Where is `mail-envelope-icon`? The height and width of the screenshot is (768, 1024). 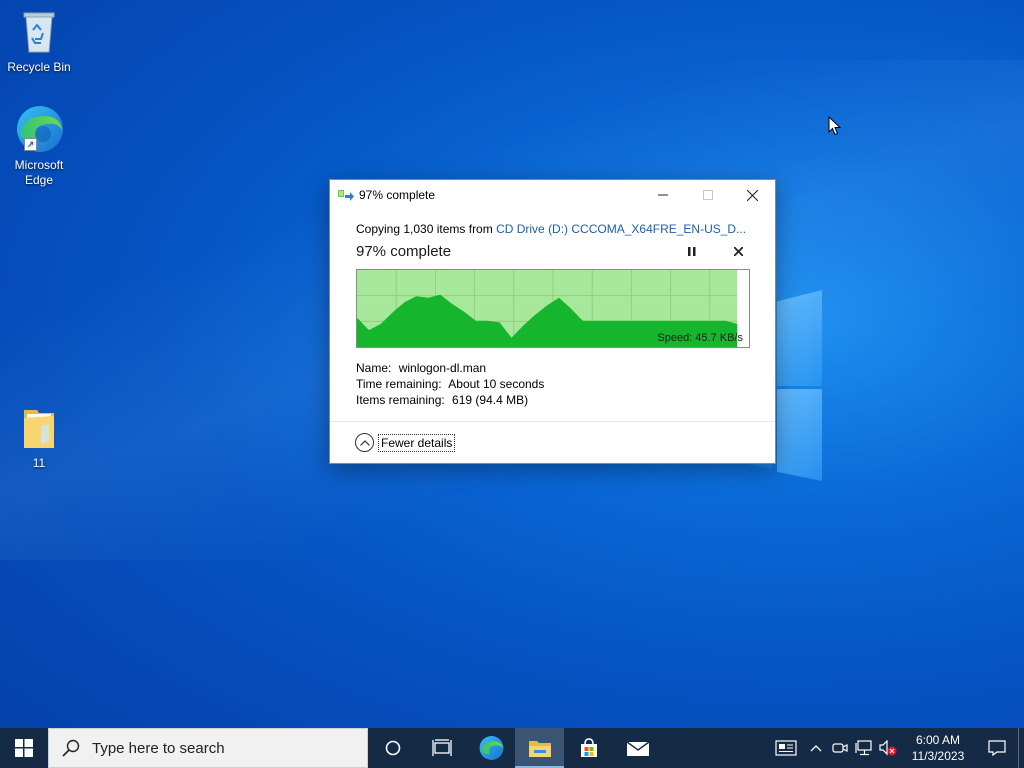
mail-envelope-icon is located at coordinates (637, 748).